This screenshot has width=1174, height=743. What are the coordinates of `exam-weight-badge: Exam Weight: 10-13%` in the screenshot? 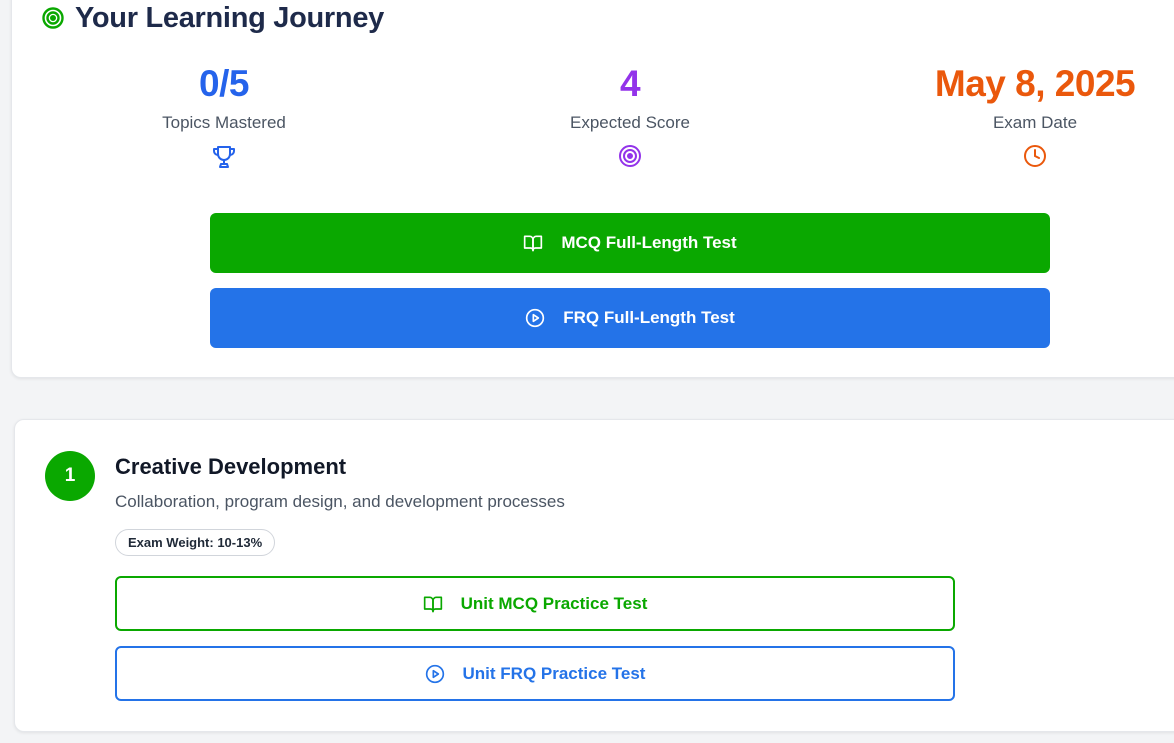 It's located at (195, 542).